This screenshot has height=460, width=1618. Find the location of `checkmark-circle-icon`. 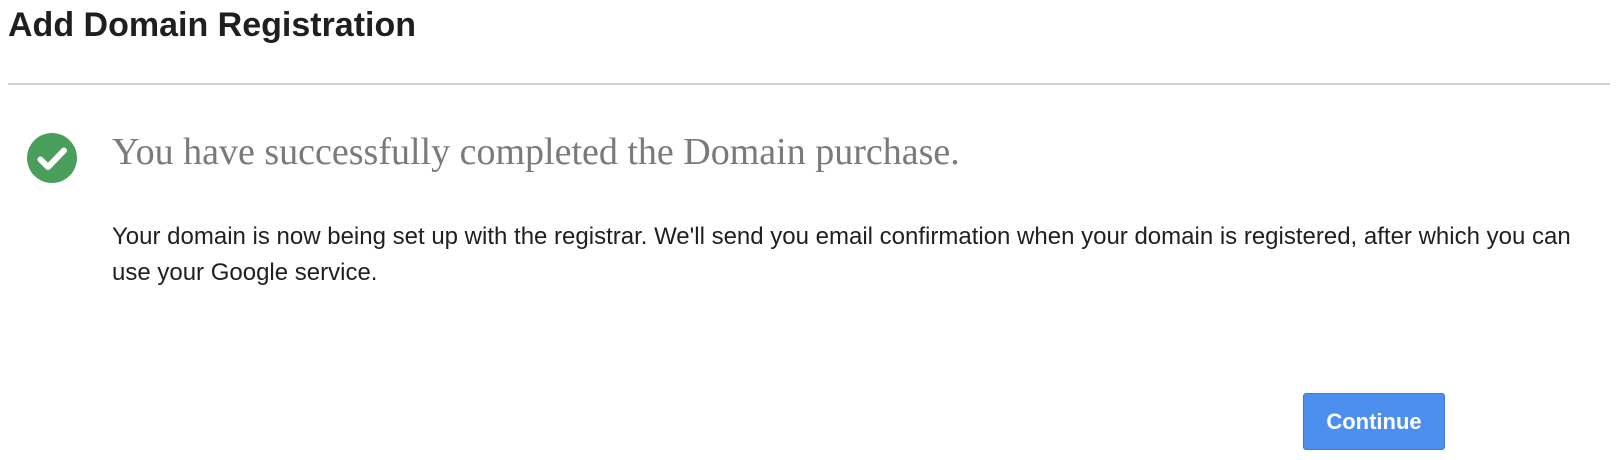

checkmark-circle-icon is located at coordinates (52, 158).